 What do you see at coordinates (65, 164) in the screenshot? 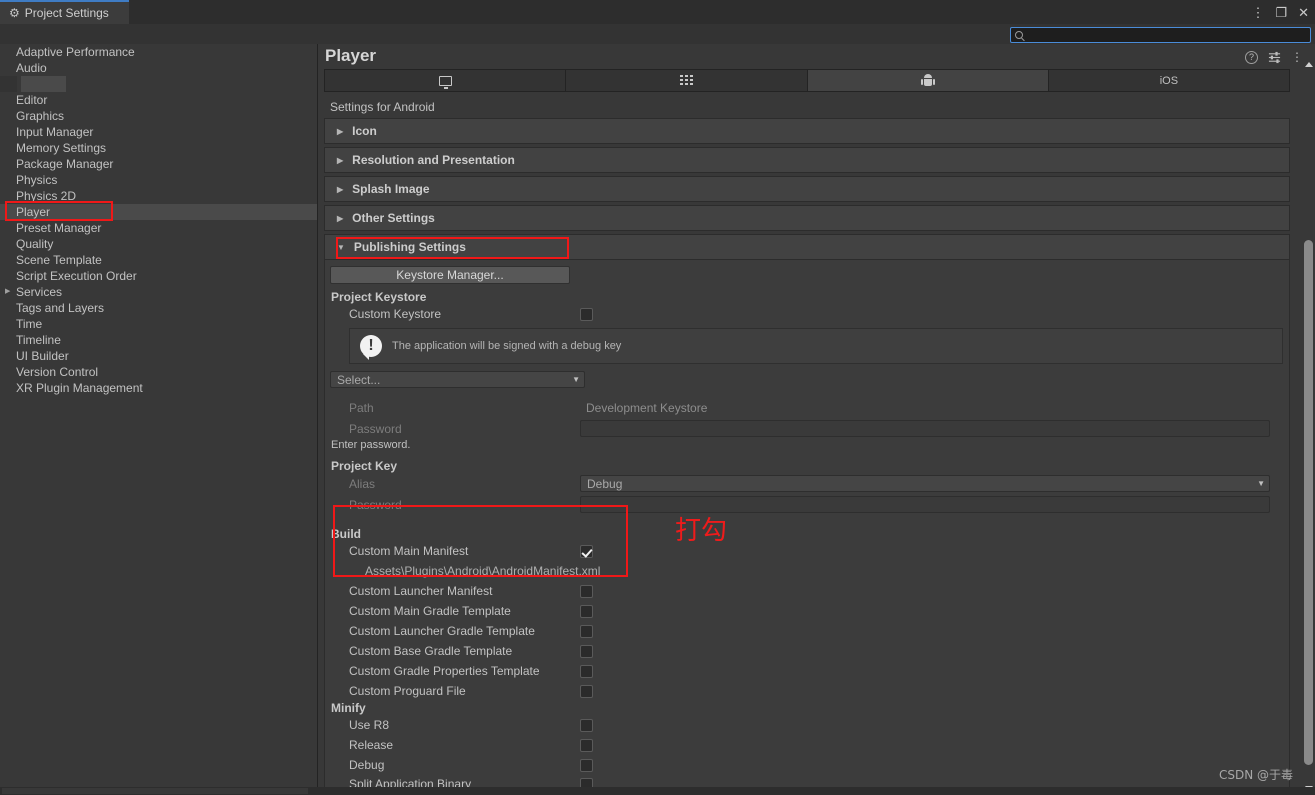
I see `sidebar-item-label: Package Manager` at bounding box center [65, 164].